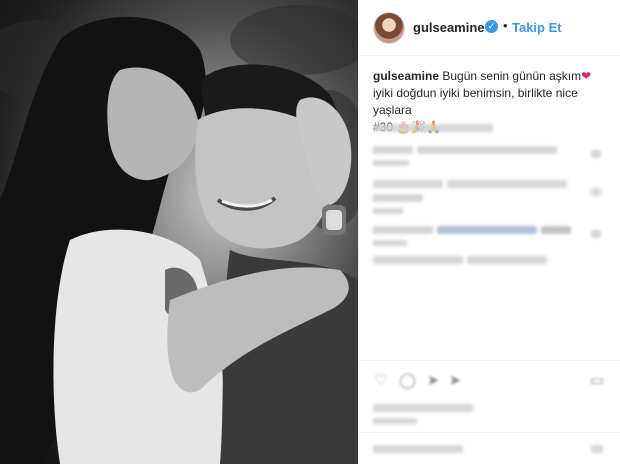  Describe the element at coordinates (381, 381) in the screenshot. I see `like-heart-icon: ♡` at that location.